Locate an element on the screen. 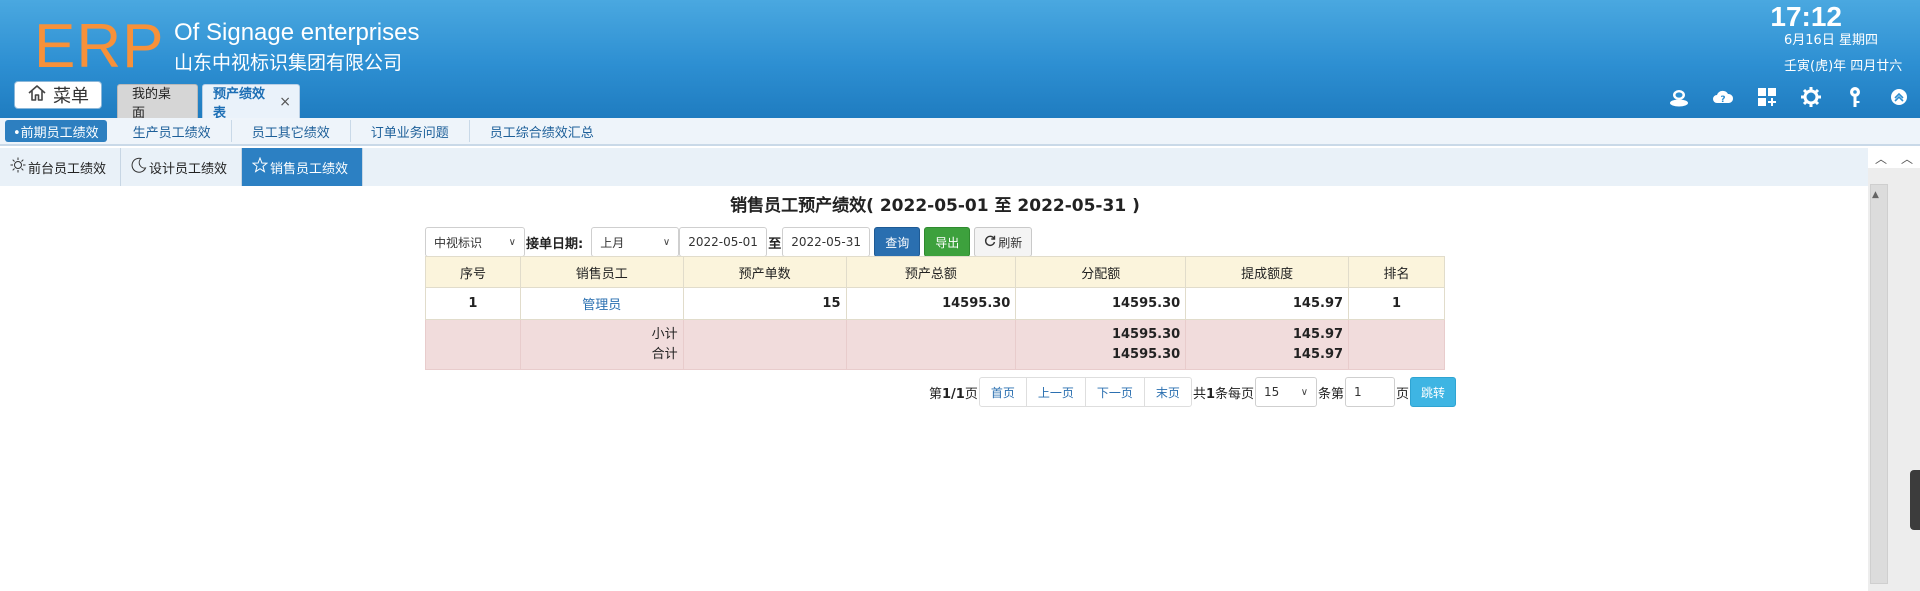 The width and height of the screenshot is (1920, 591). settings-gear-icon is located at coordinates (1811, 97).